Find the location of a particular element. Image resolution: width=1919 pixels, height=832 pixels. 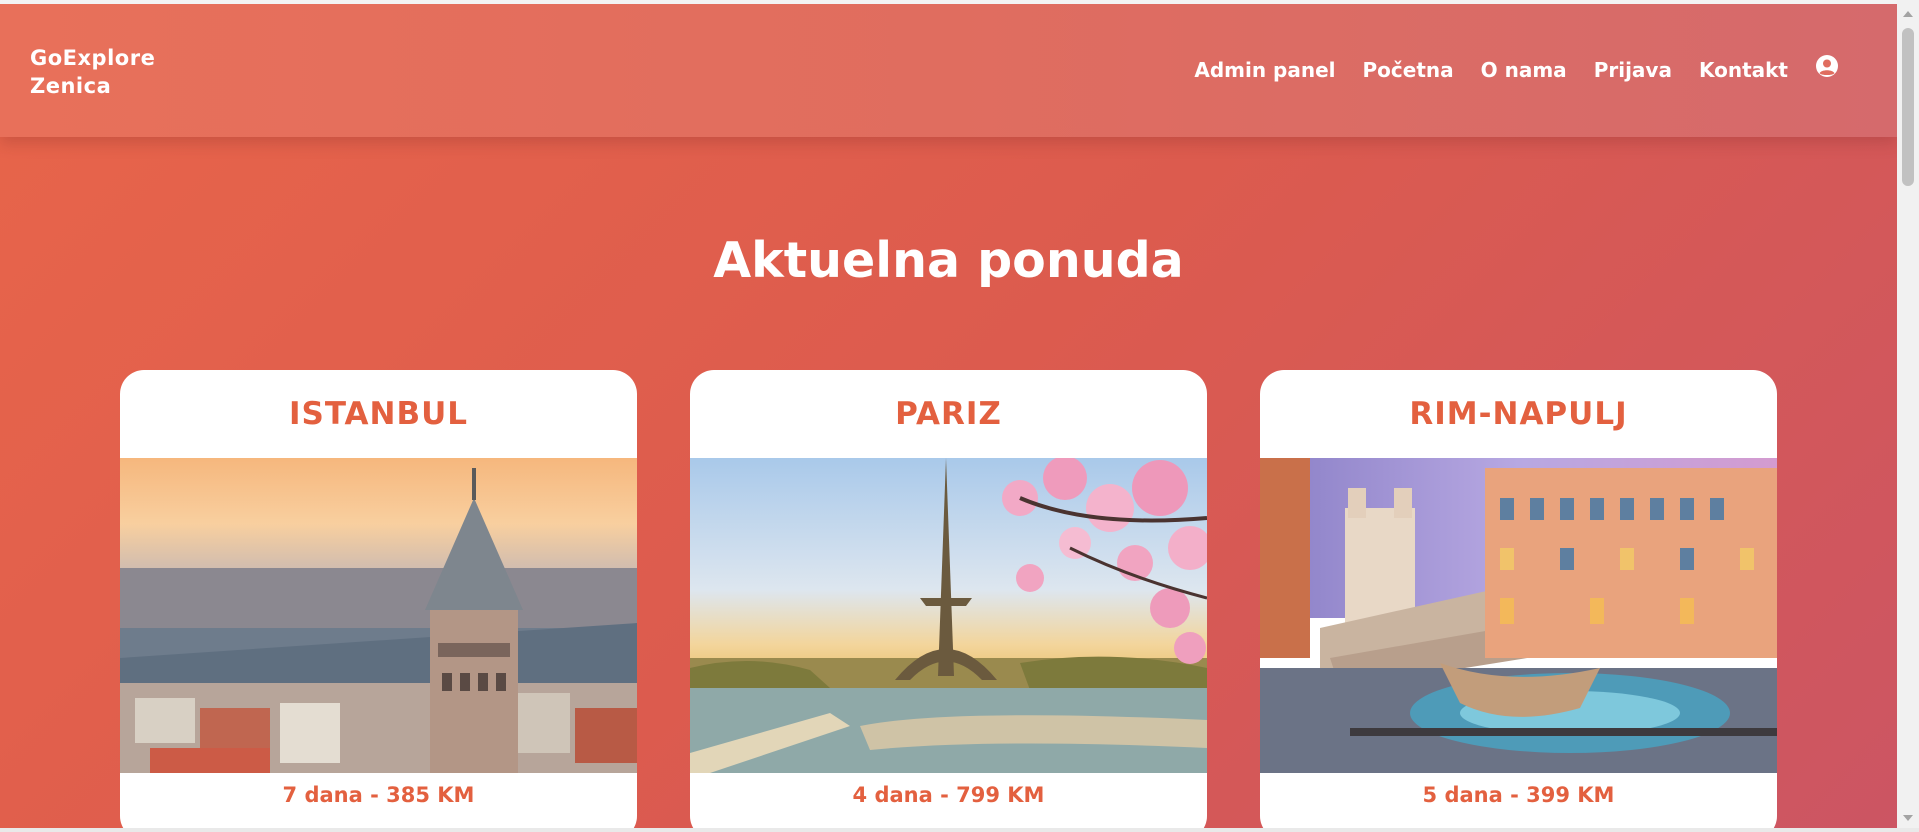

offer-card-istanbul: ISTANBUL 7 dana - 385 KM is located at coordinates (378, 599).